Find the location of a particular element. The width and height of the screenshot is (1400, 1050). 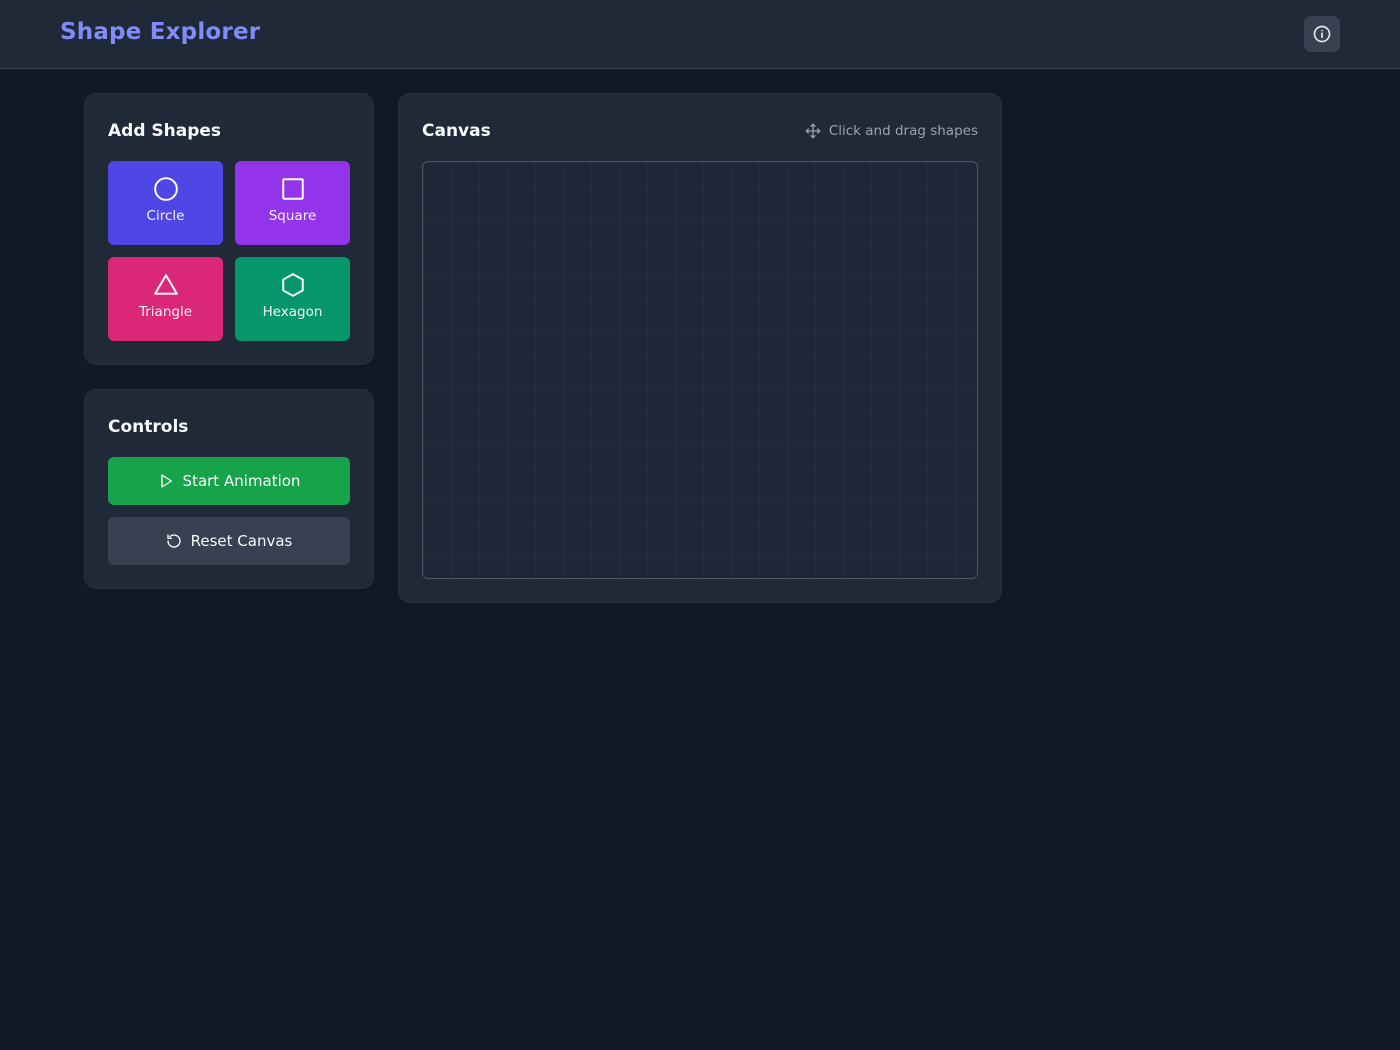

add-square-label: Square is located at coordinates (292, 216).